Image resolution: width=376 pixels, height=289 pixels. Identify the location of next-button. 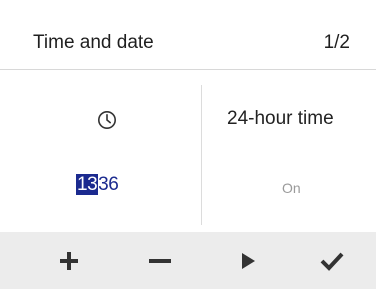
(248, 260).